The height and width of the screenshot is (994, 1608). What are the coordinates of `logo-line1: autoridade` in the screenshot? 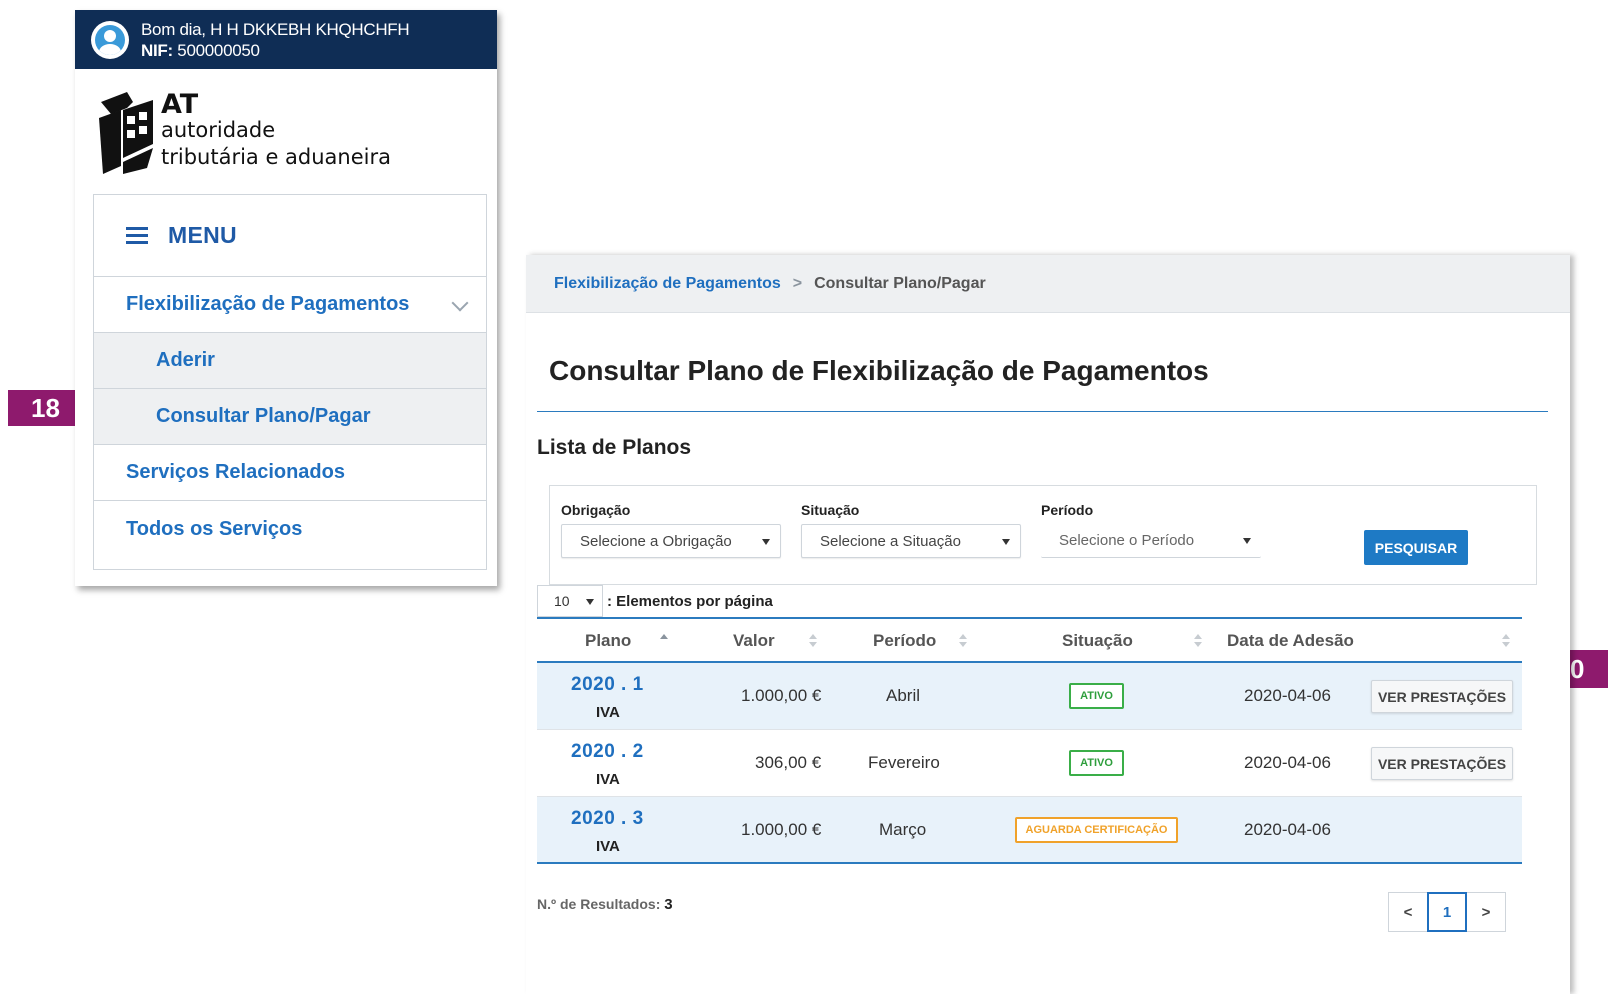 It's located at (218, 129).